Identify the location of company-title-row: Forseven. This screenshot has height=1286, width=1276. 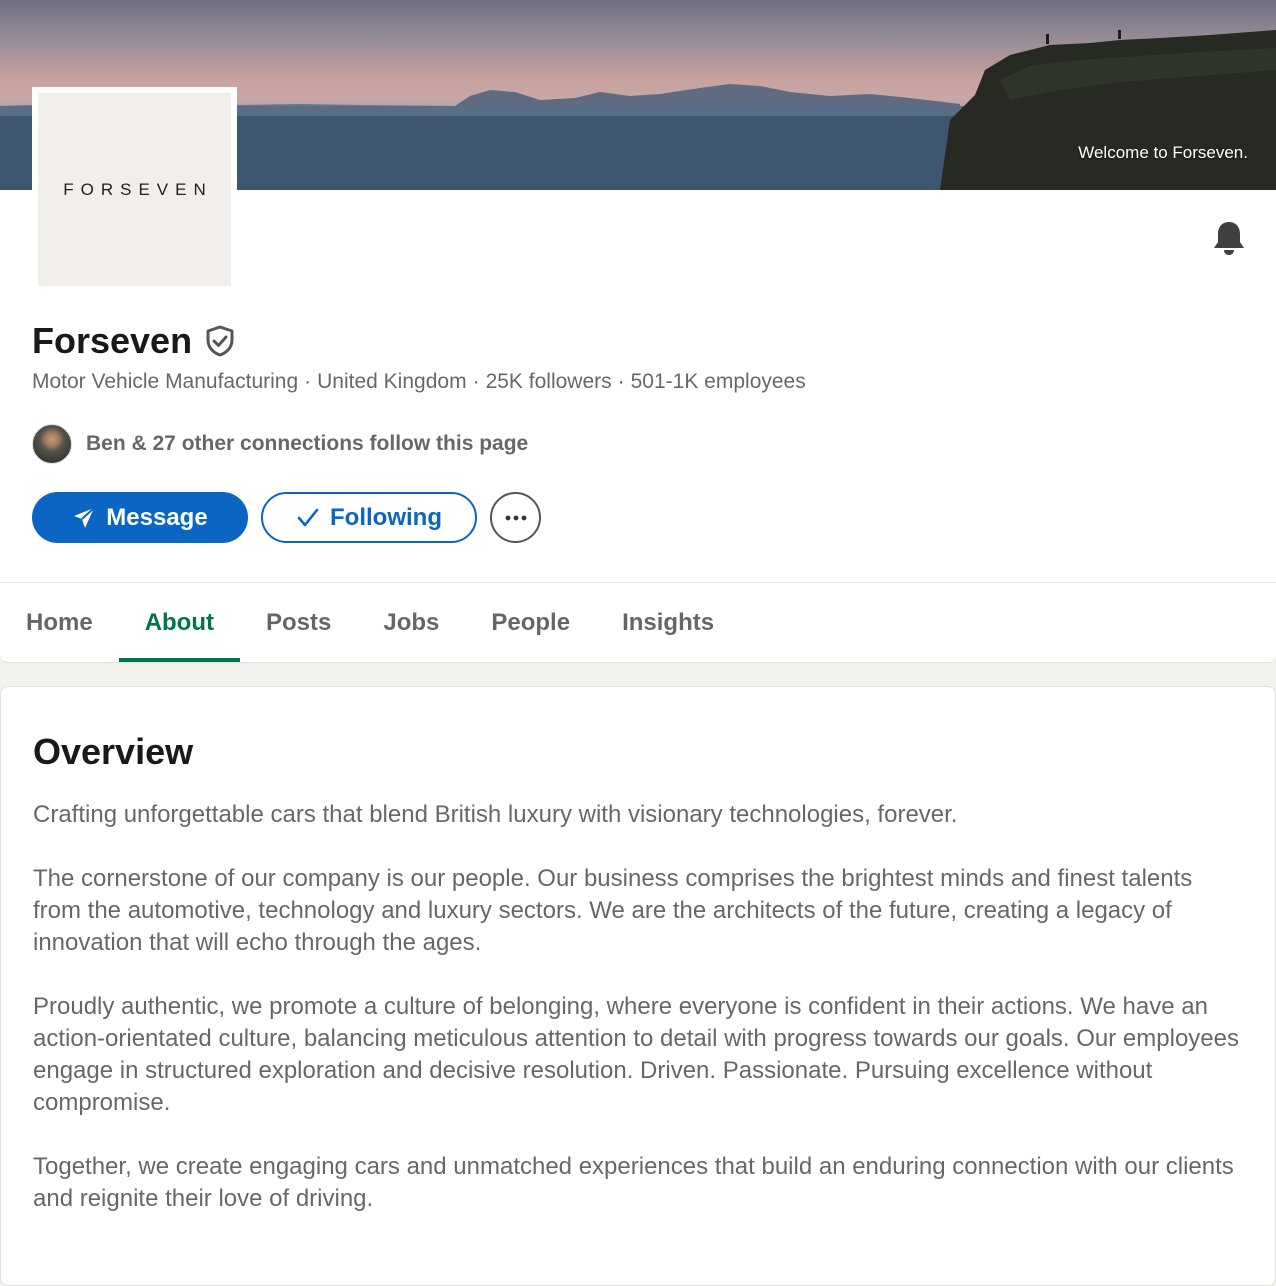
(134, 341).